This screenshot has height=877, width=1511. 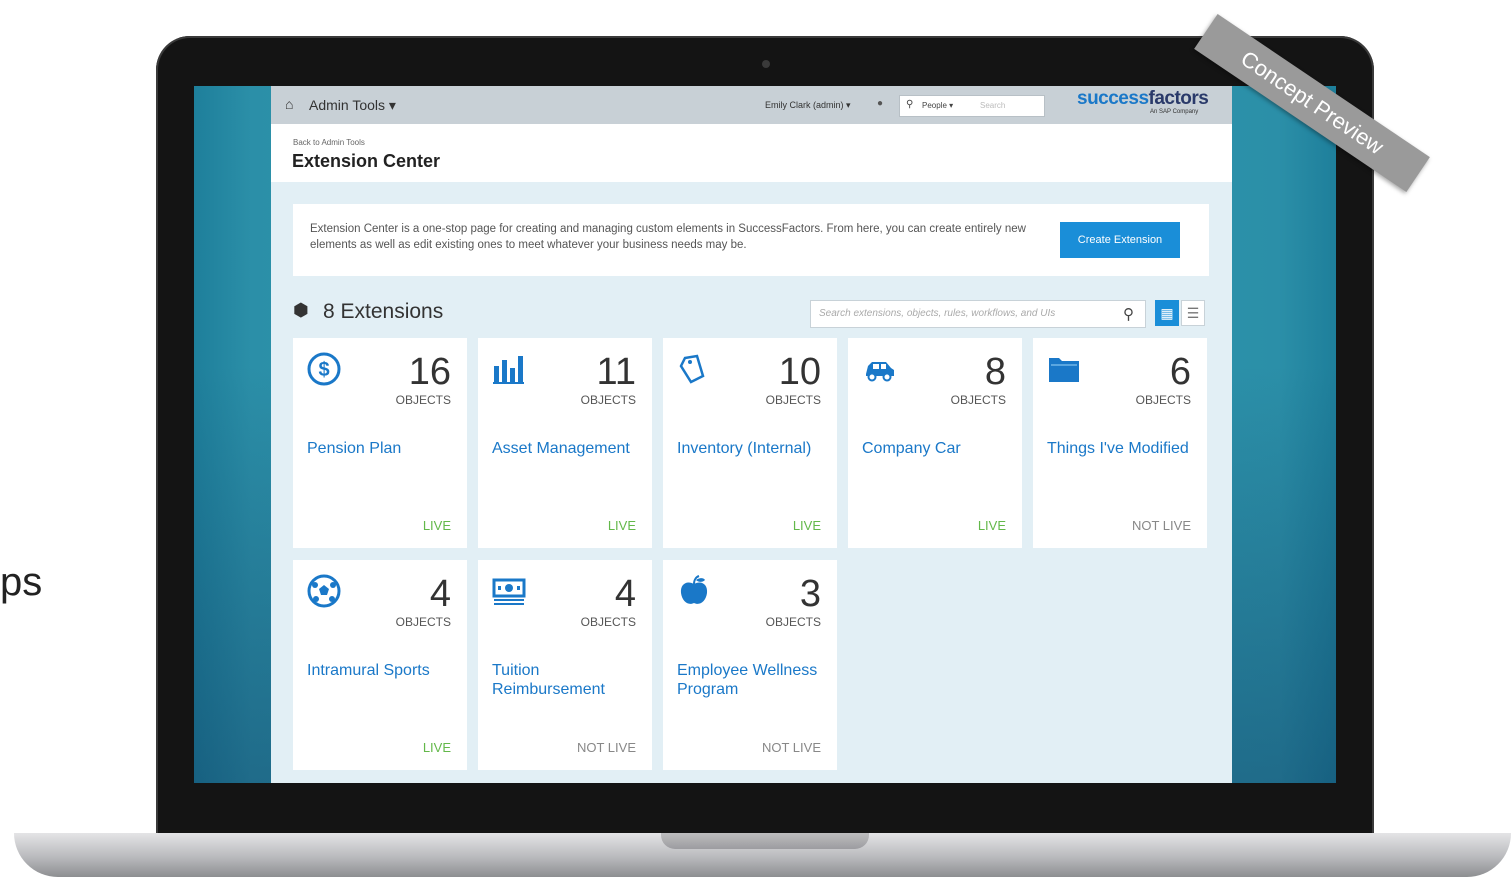 I want to click on soccer-ball-icon, so click(x=325, y=592).